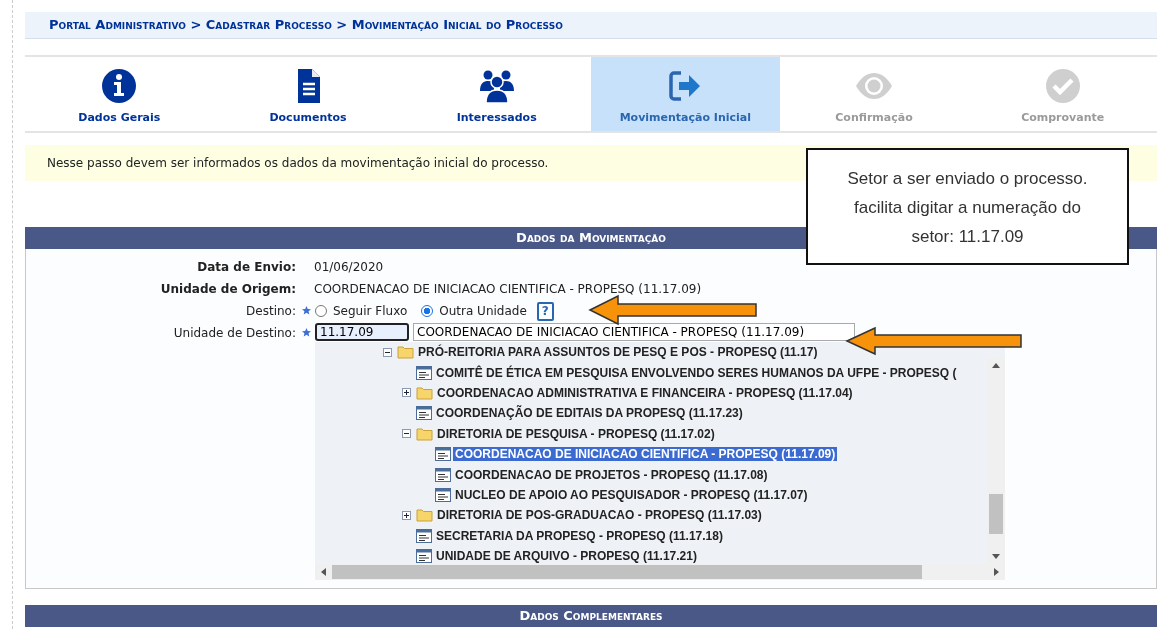 The image size is (1163, 629). I want to click on step-tab: Dados Gerais, so click(119, 94).